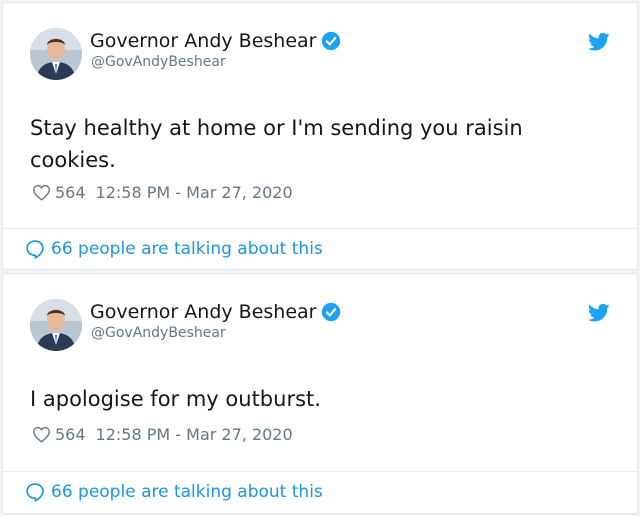  What do you see at coordinates (175, 399) in the screenshot?
I see `tweet-text: I apologise for my outburst.` at bounding box center [175, 399].